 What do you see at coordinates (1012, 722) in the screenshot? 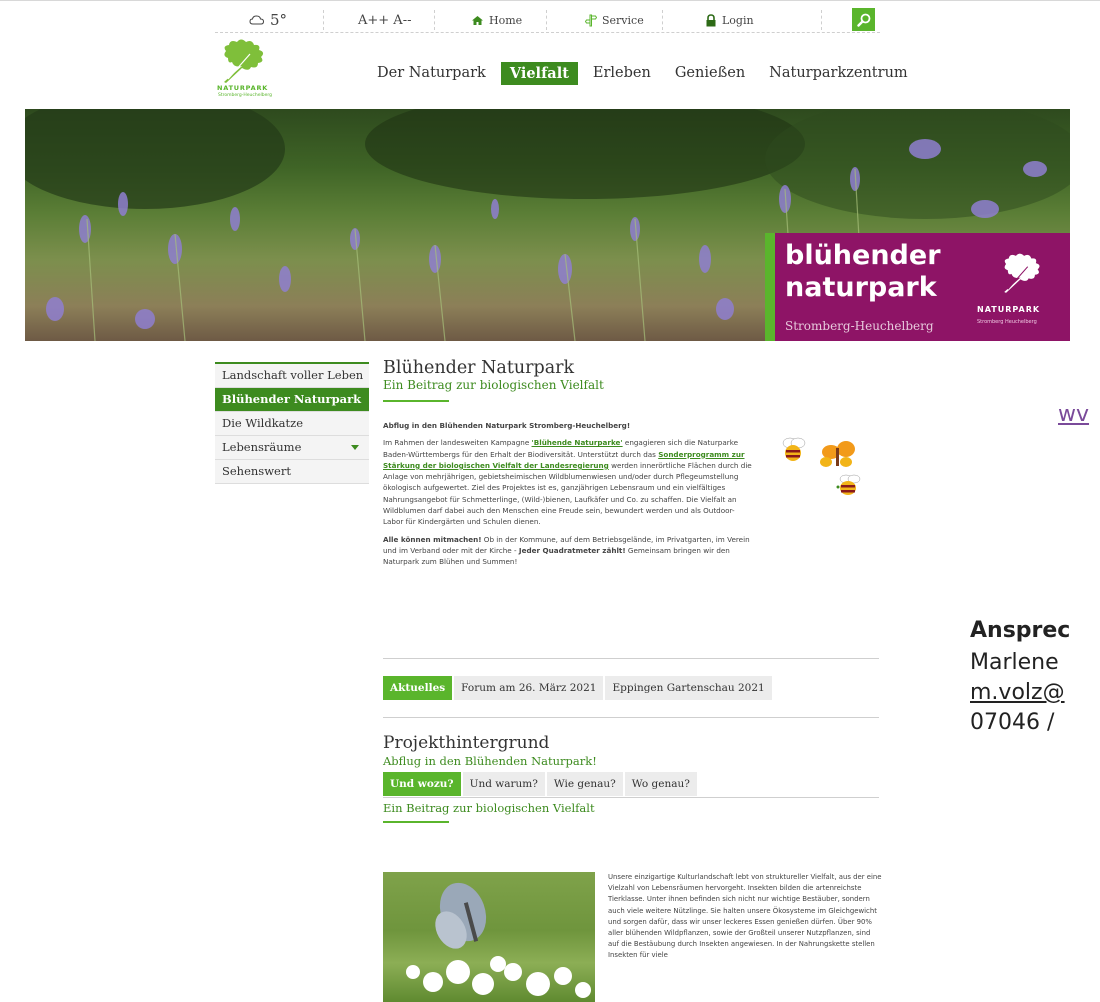
I see `contact-phone: 07046 /` at bounding box center [1012, 722].